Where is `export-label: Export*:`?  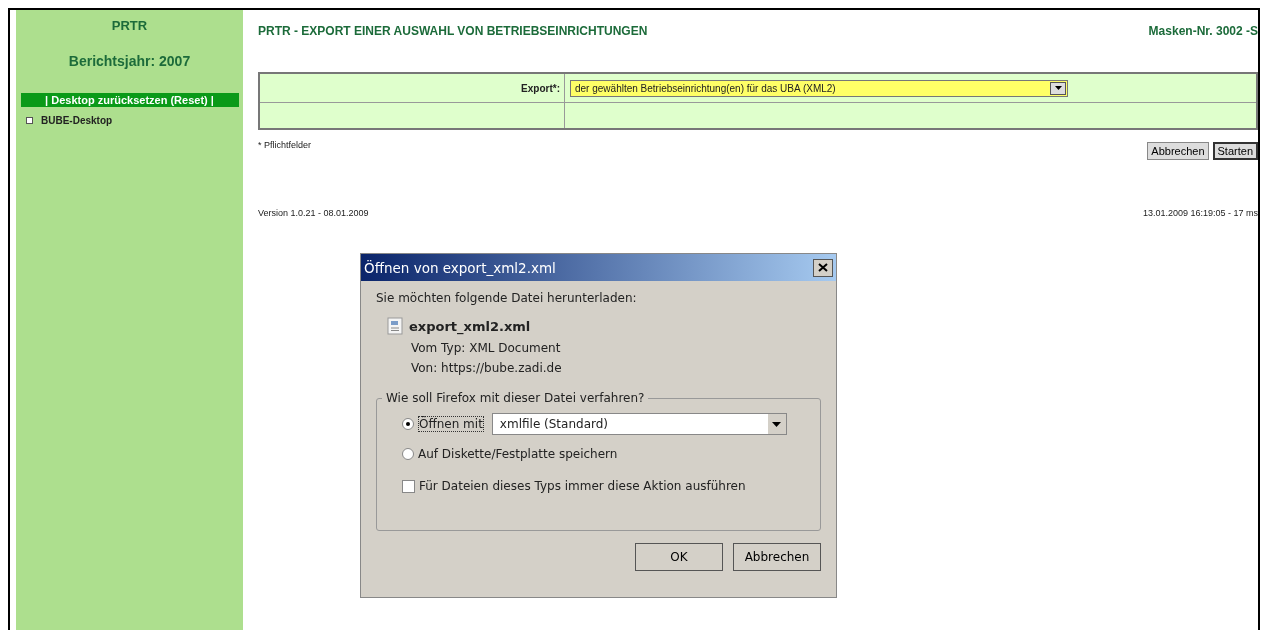
export-label: Export*: is located at coordinates (540, 88).